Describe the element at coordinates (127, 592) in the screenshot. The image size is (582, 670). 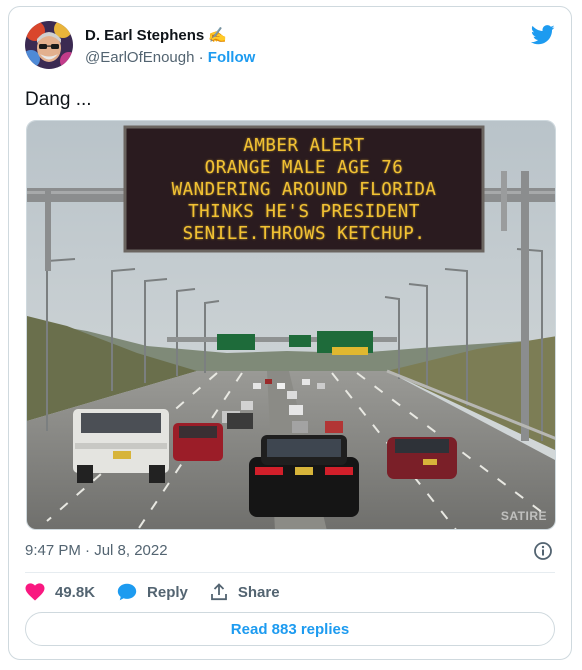
I see `speech-bubble-icon` at that location.